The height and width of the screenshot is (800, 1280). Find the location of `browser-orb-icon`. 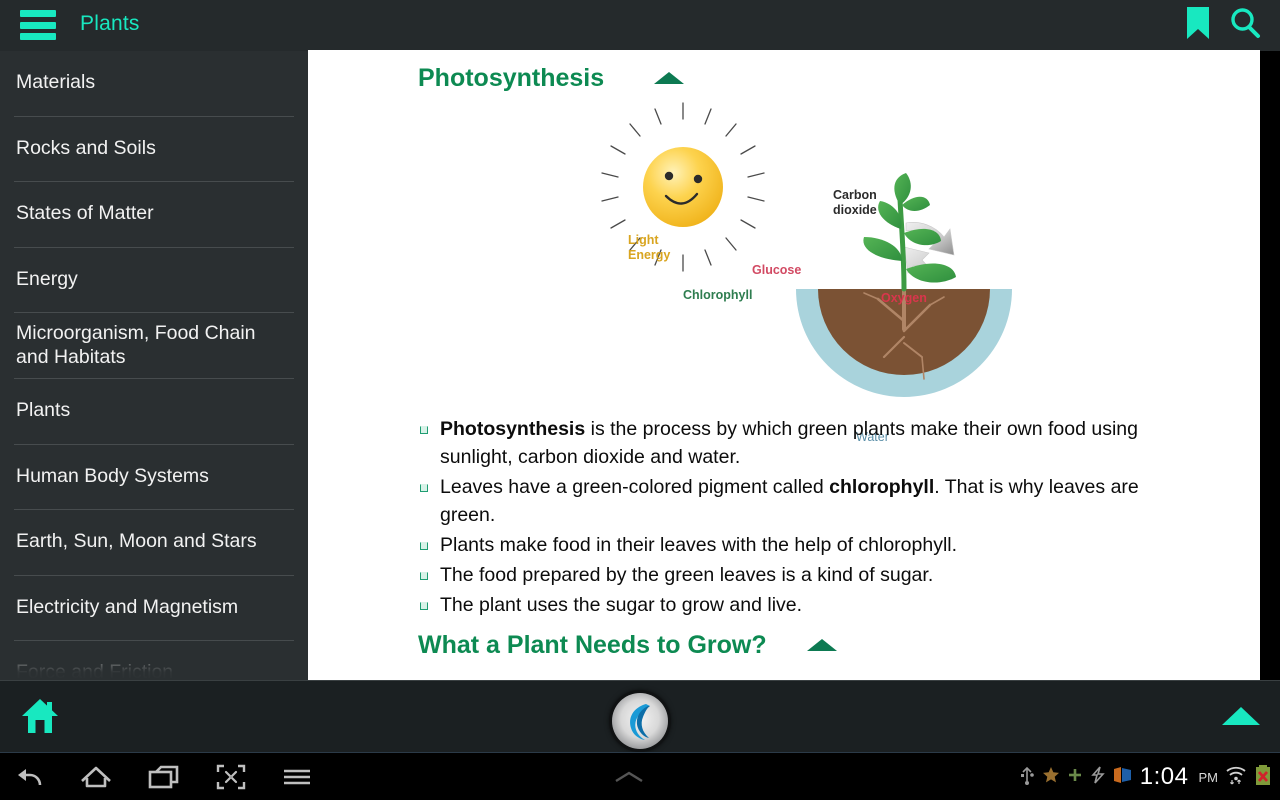

browser-orb-icon is located at coordinates (640, 721).